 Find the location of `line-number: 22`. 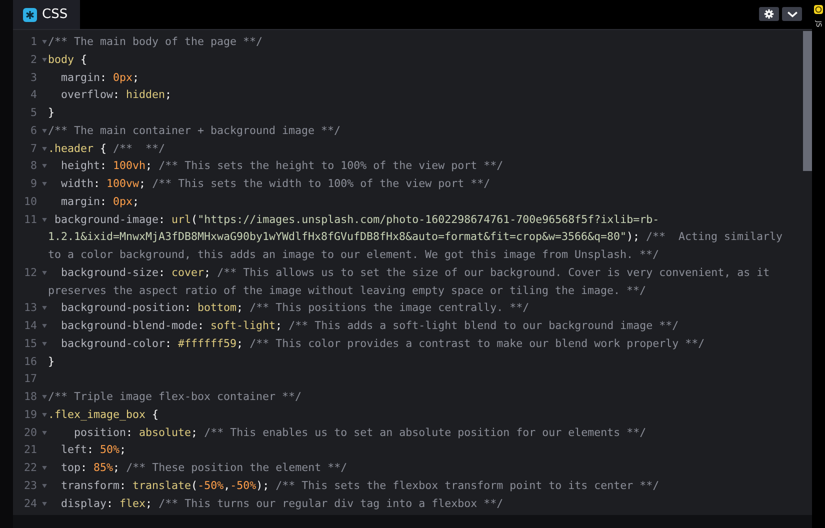

line-number: 22 is located at coordinates (29, 468).